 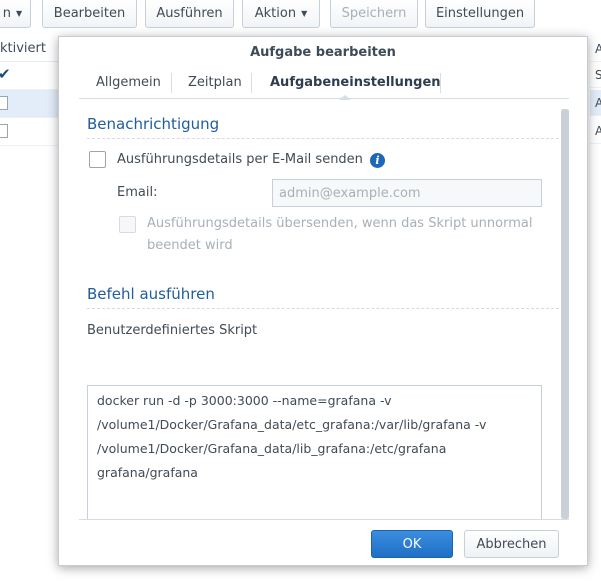 What do you see at coordinates (240, 159) in the screenshot?
I see `send-email-label: Ausführungsdetails per E-Mail senden` at bounding box center [240, 159].